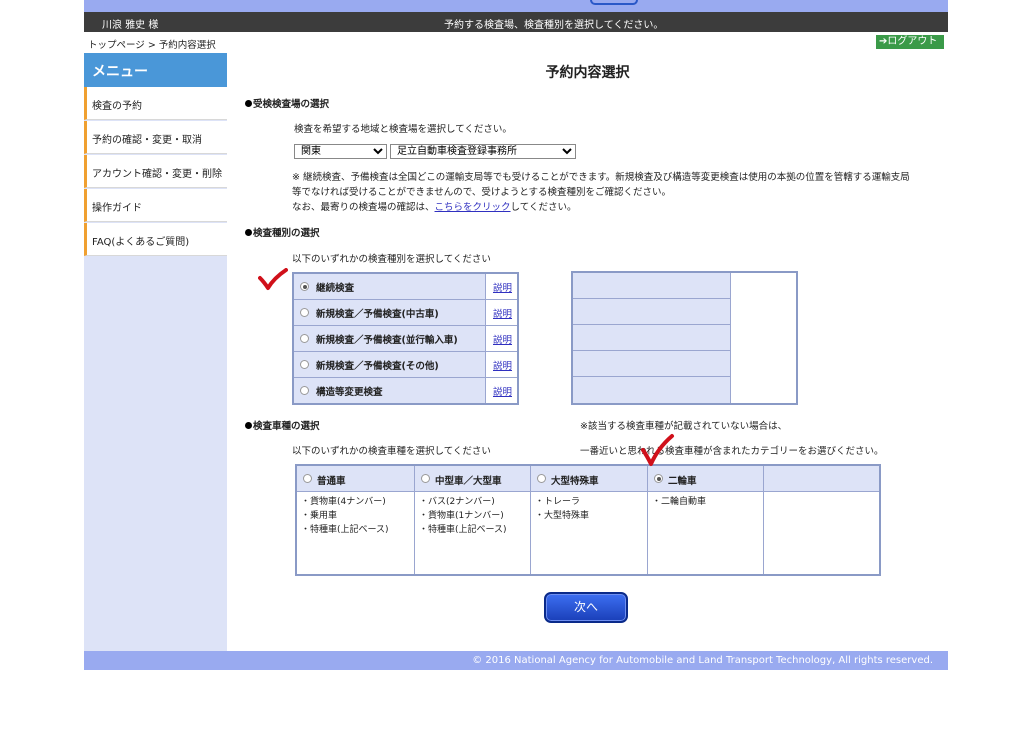 Image resolution: width=1024 pixels, height=729 pixels. Describe the element at coordinates (562, 516) in the screenshot. I see `vehicle-example: ・大型特殊車` at that location.